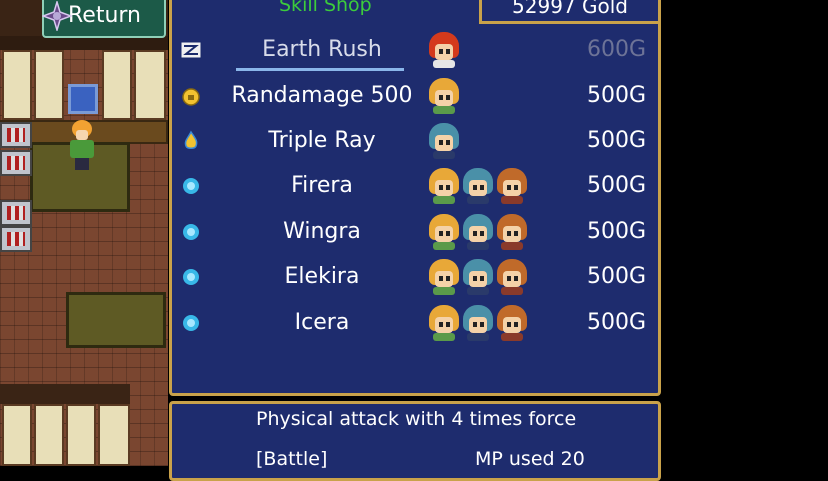  What do you see at coordinates (292, 459) in the screenshot?
I see `skill-type-label: [Battle]` at bounding box center [292, 459].